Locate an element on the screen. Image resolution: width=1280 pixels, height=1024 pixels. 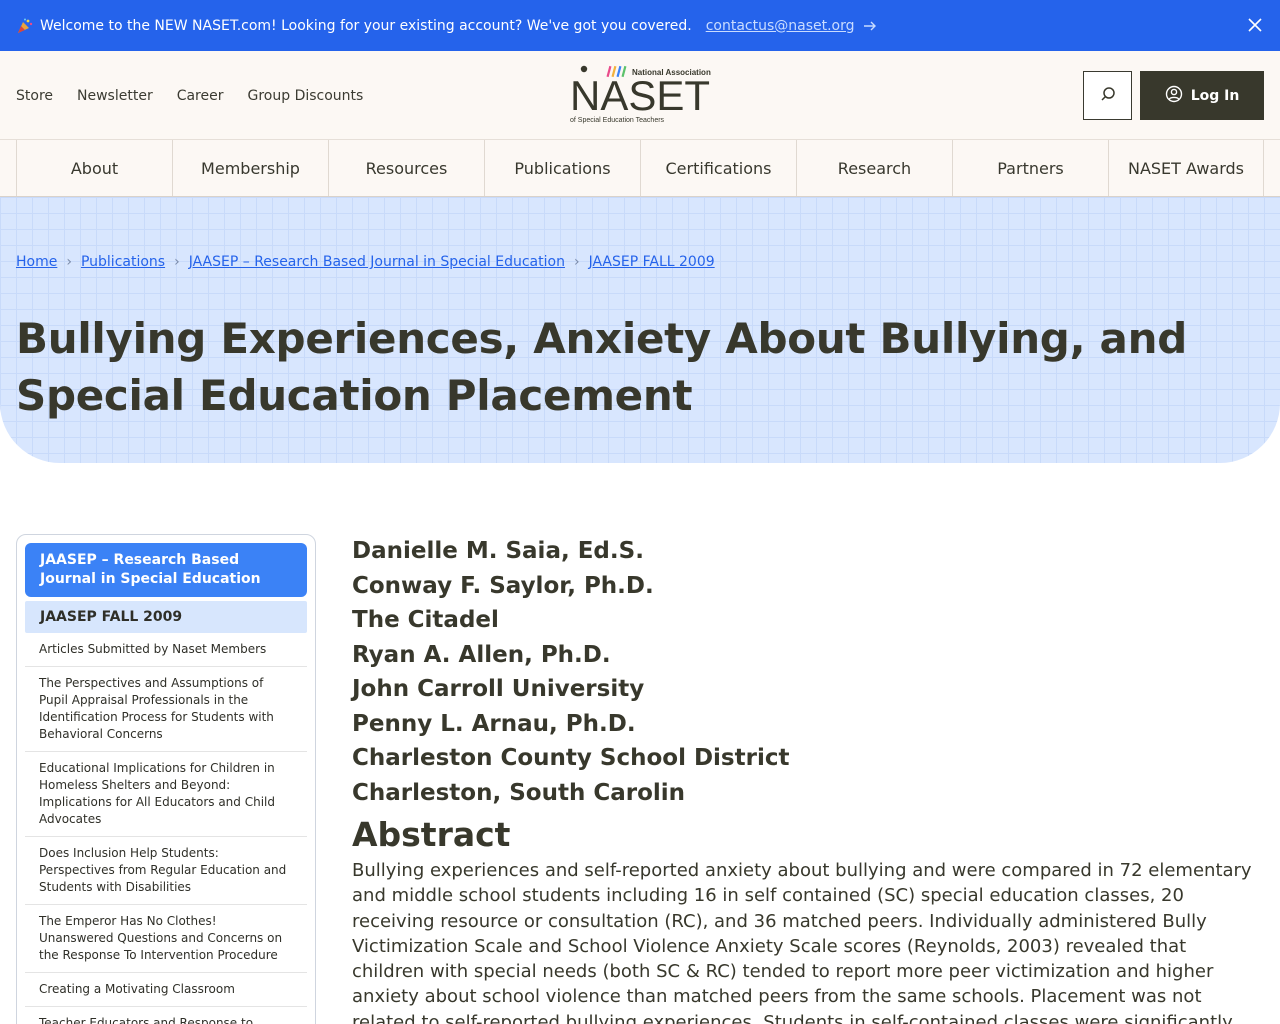
logo-main-text: NASET is located at coordinates (640, 95).